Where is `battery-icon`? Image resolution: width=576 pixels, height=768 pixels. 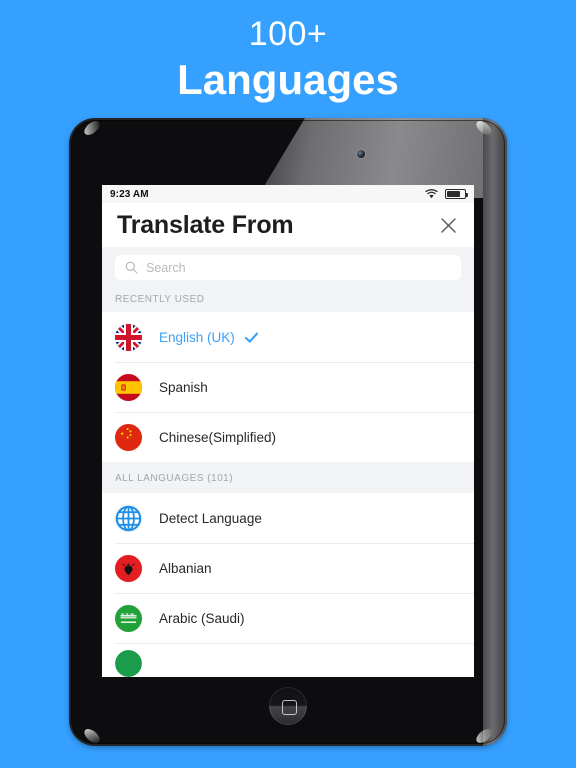 battery-icon is located at coordinates (456, 194).